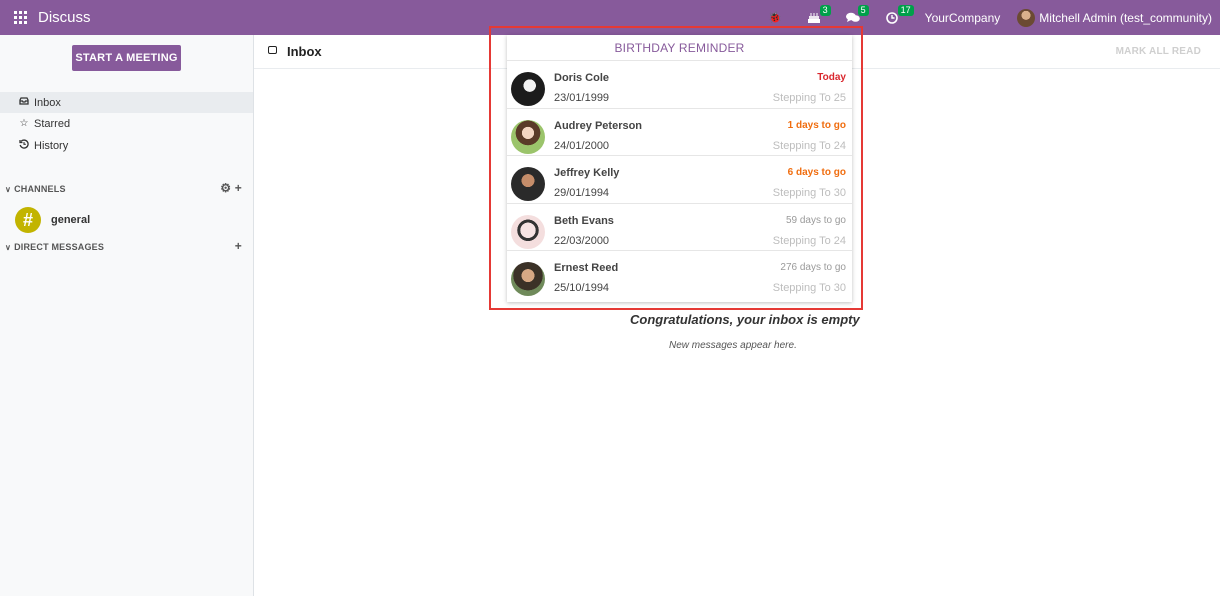 The image size is (1220, 596). I want to click on clock-icon, so click(891, 17).